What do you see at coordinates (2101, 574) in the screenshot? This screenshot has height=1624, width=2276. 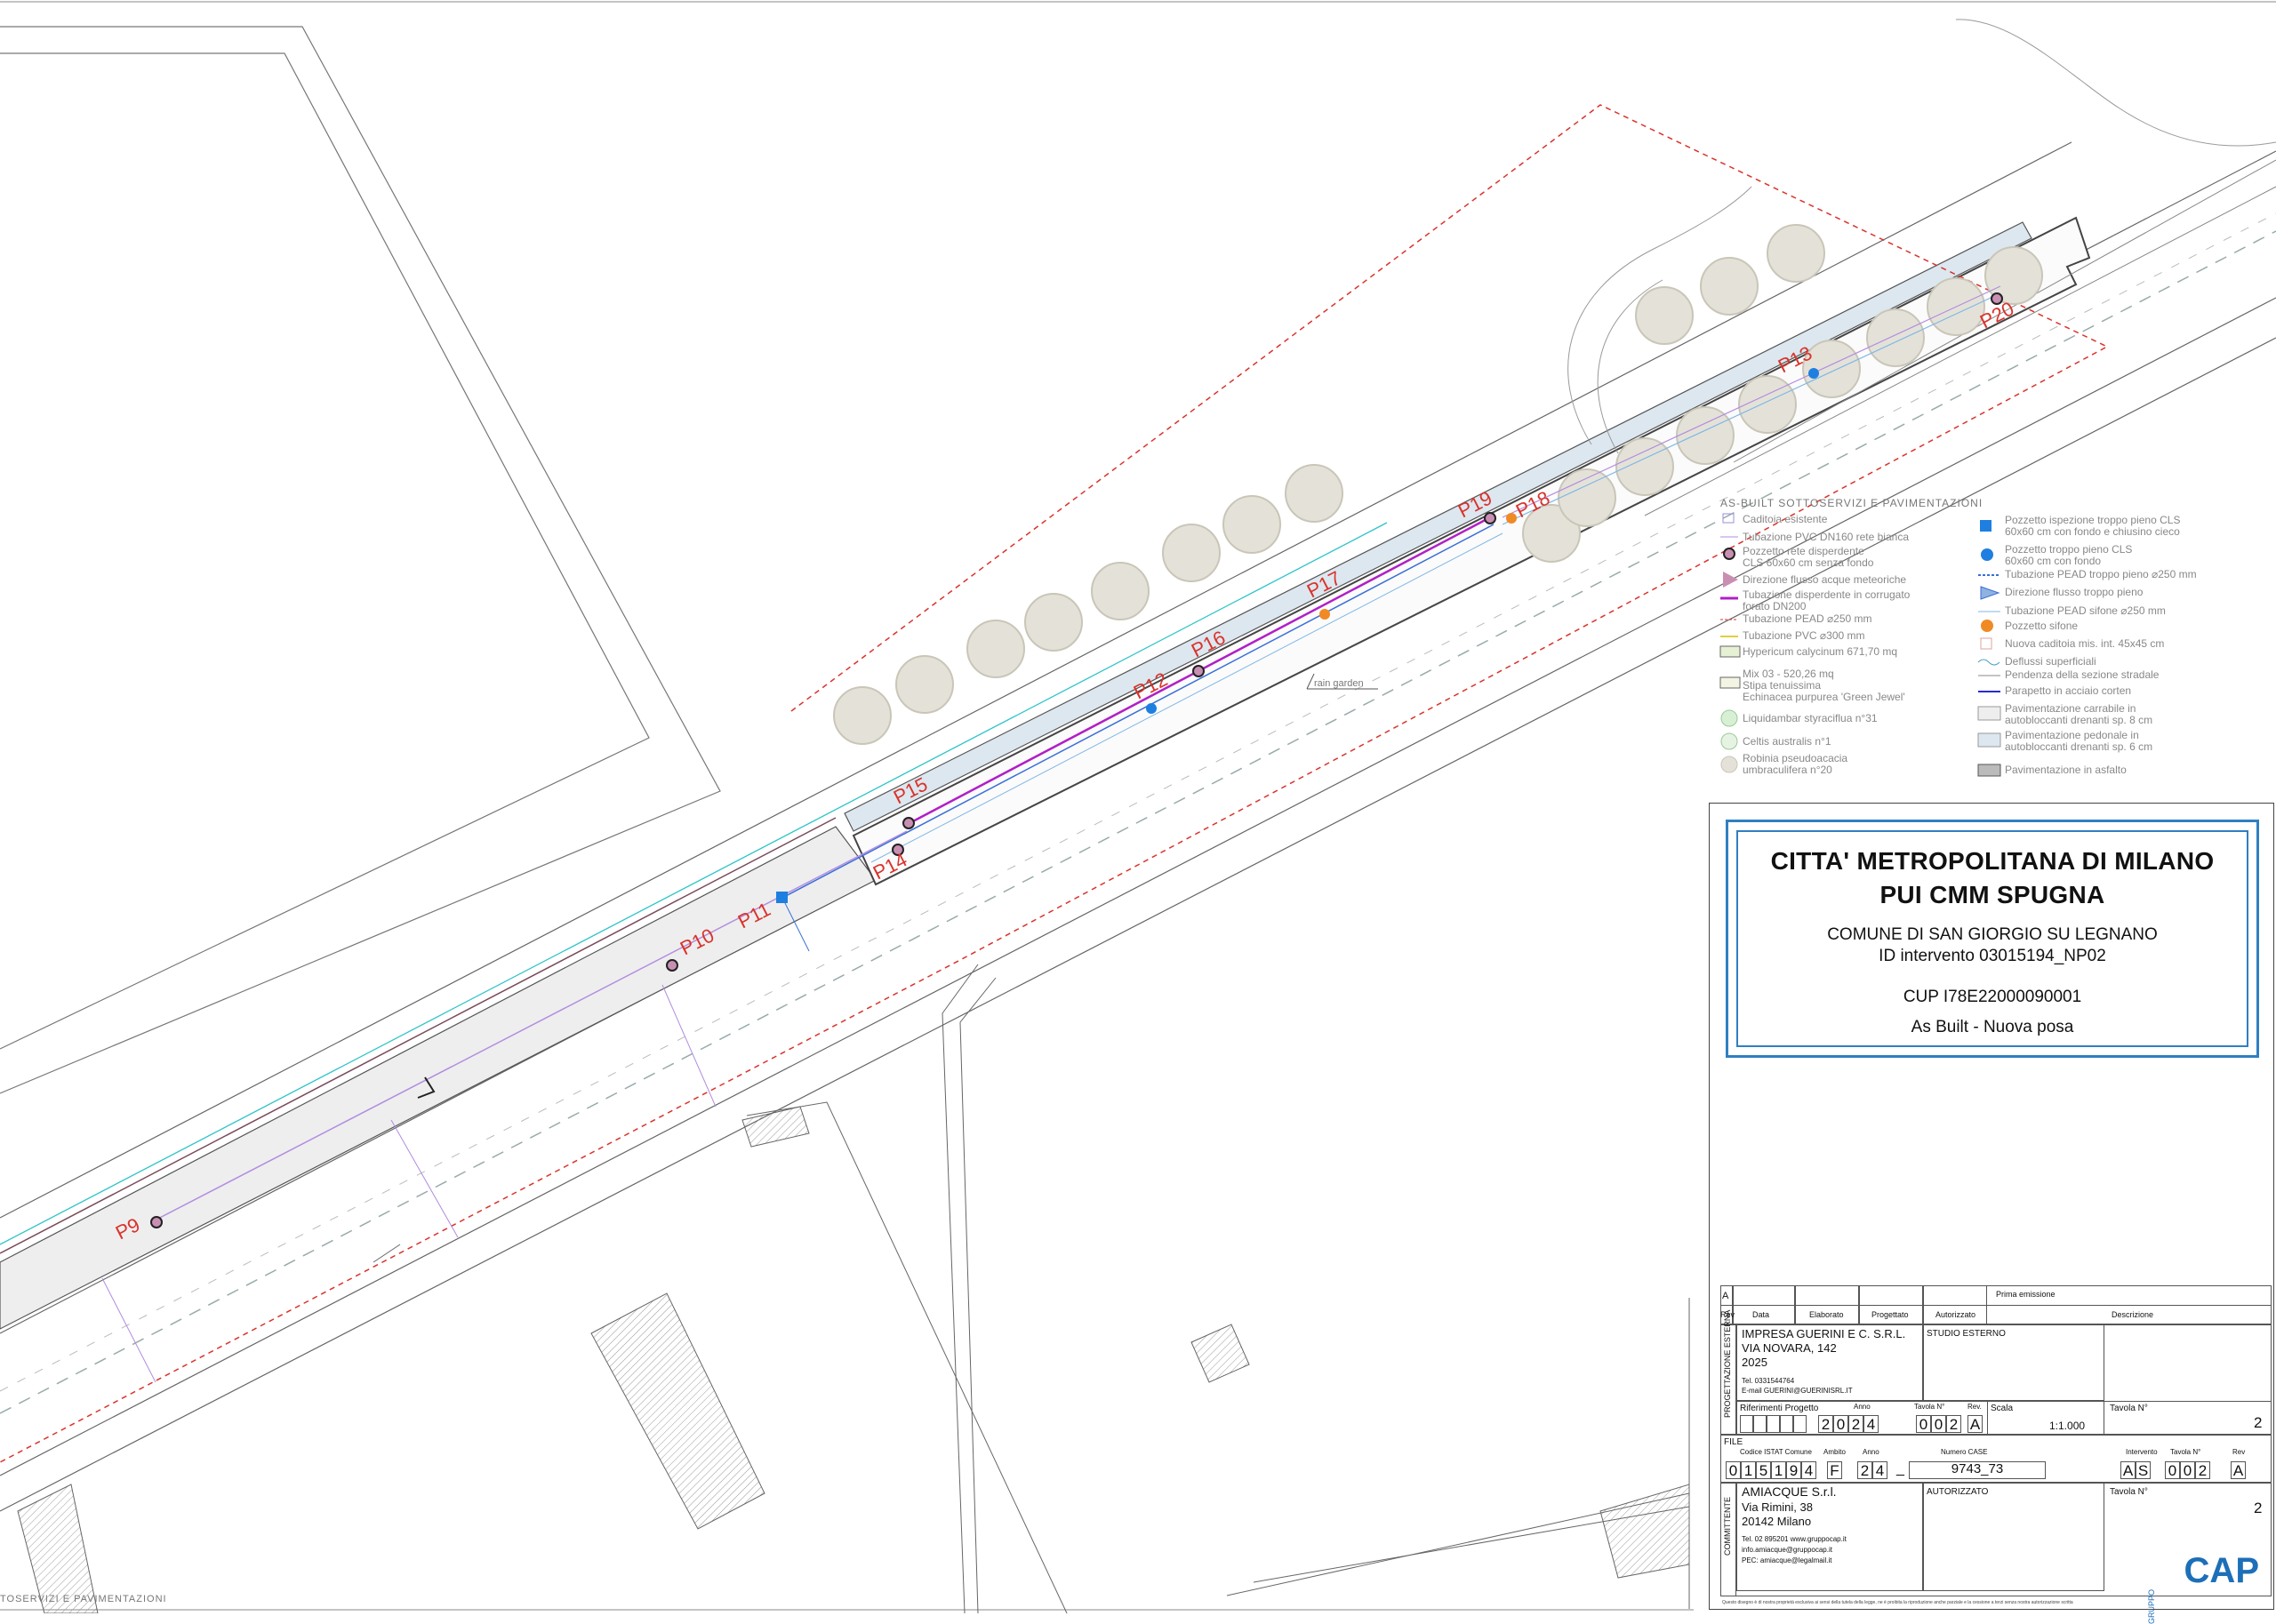 I see `svg-text:Tubazione PEAD troppo pieno ⌀2: Tubazione PEAD troppo pieno ⌀250 mm` at bounding box center [2101, 574].